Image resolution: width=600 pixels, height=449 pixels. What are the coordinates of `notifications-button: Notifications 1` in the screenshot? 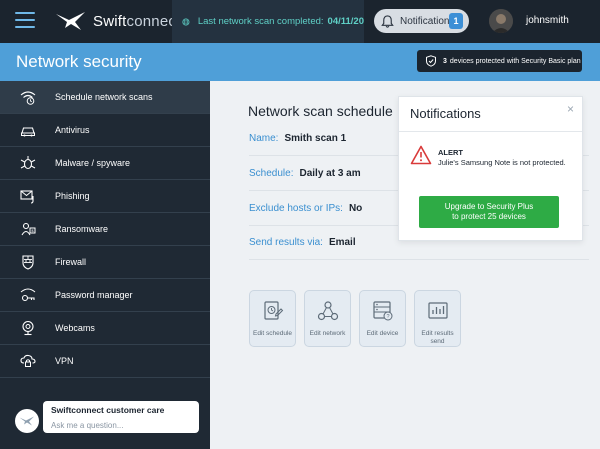 It's located at (421, 21).